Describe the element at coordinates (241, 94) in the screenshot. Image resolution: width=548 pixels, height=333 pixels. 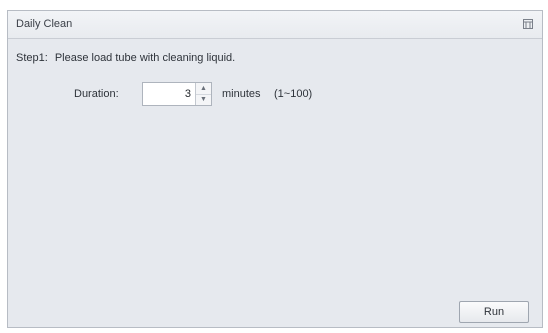
I see `minutes-label: minutes` at that location.